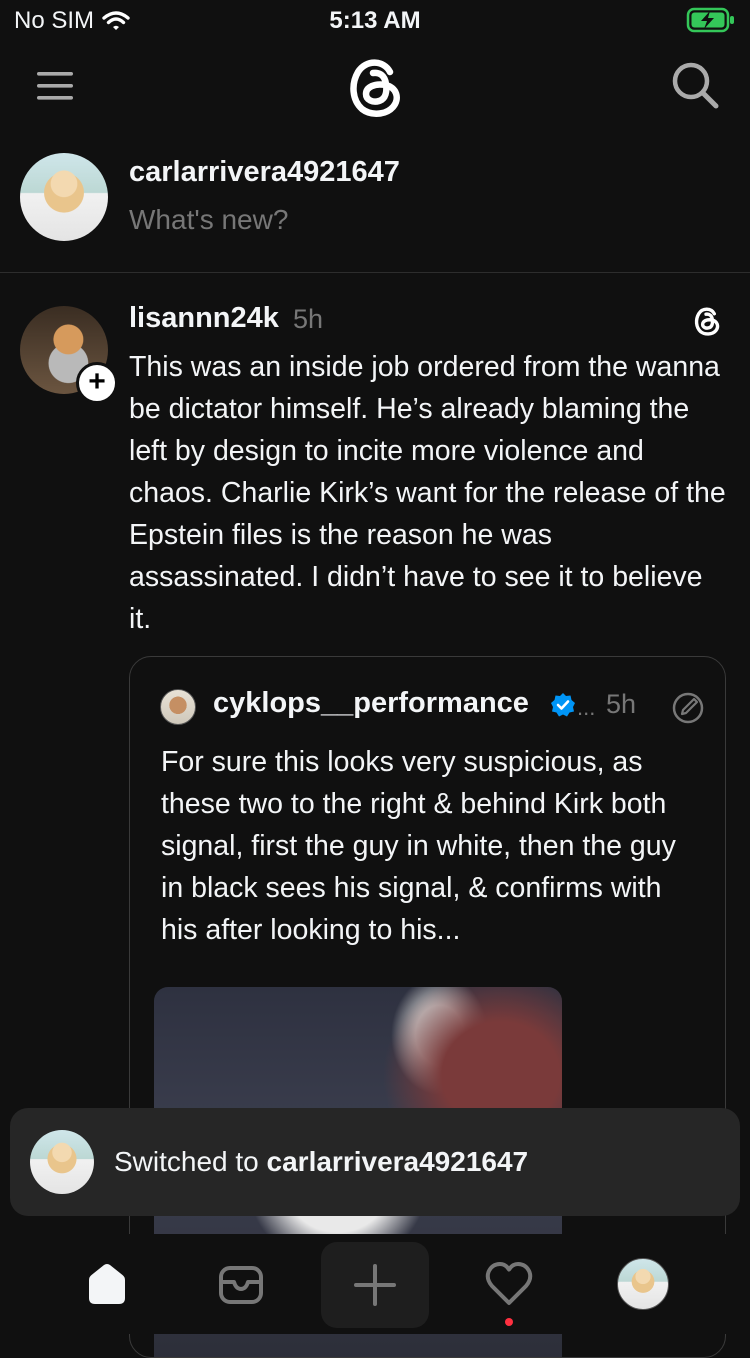 The image size is (750, 1358). Describe the element at coordinates (190, 1161) in the screenshot. I see `toast-prefix: Switched to` at that location.